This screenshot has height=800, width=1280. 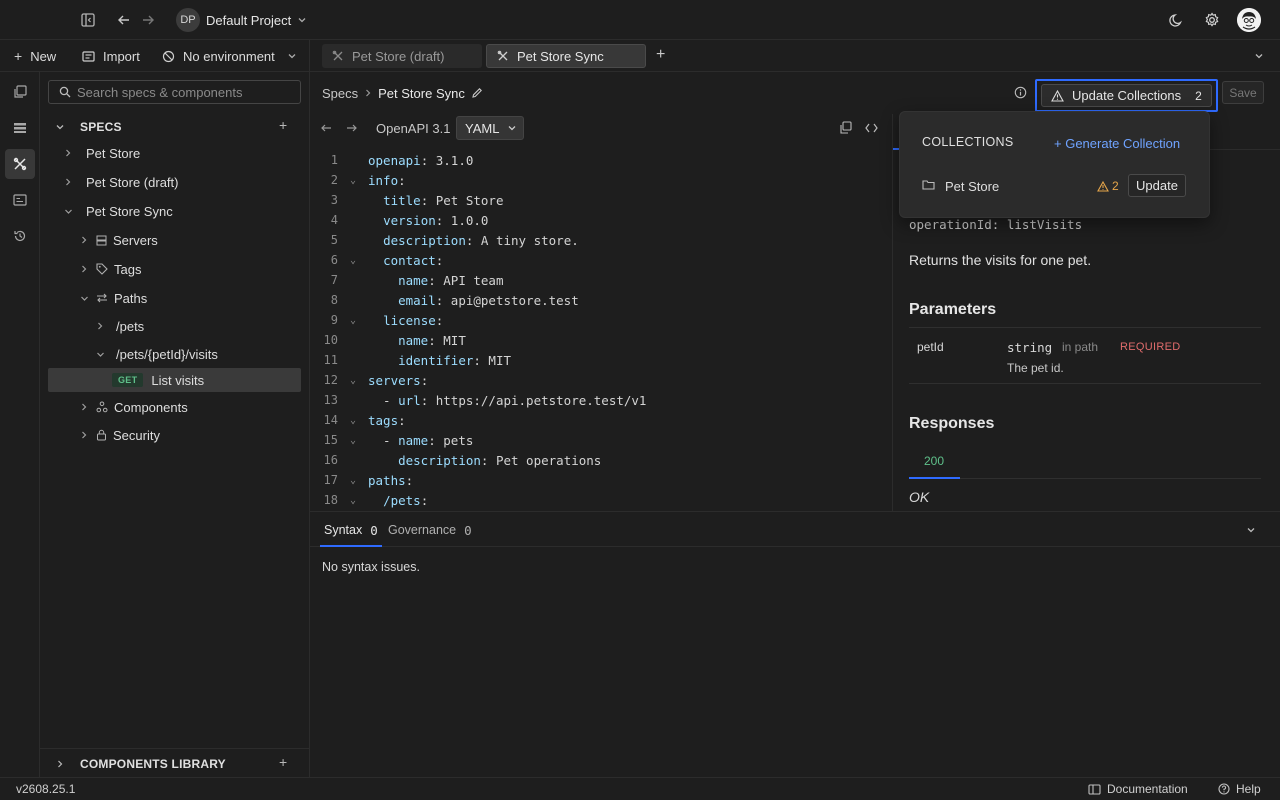 What do you see at coordinates (175, 127) in the screenshot?
I see `specs-section-header: SPECS` at bounding box center [175, 127].